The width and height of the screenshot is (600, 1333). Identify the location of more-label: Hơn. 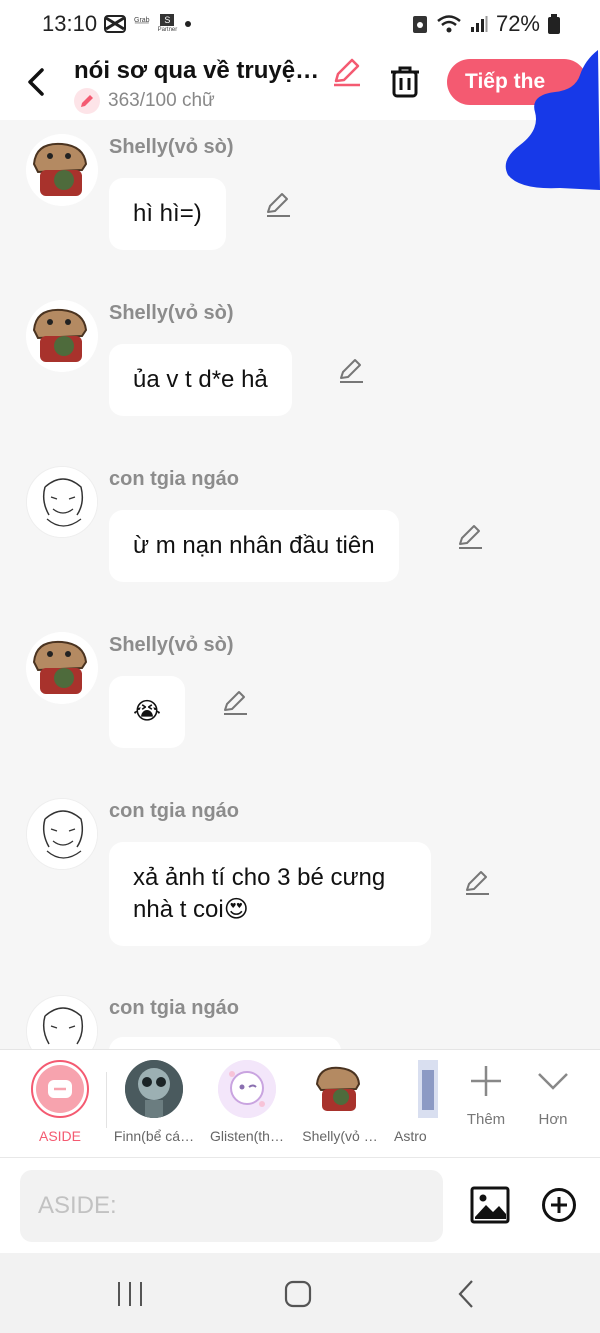
(553, 1119).